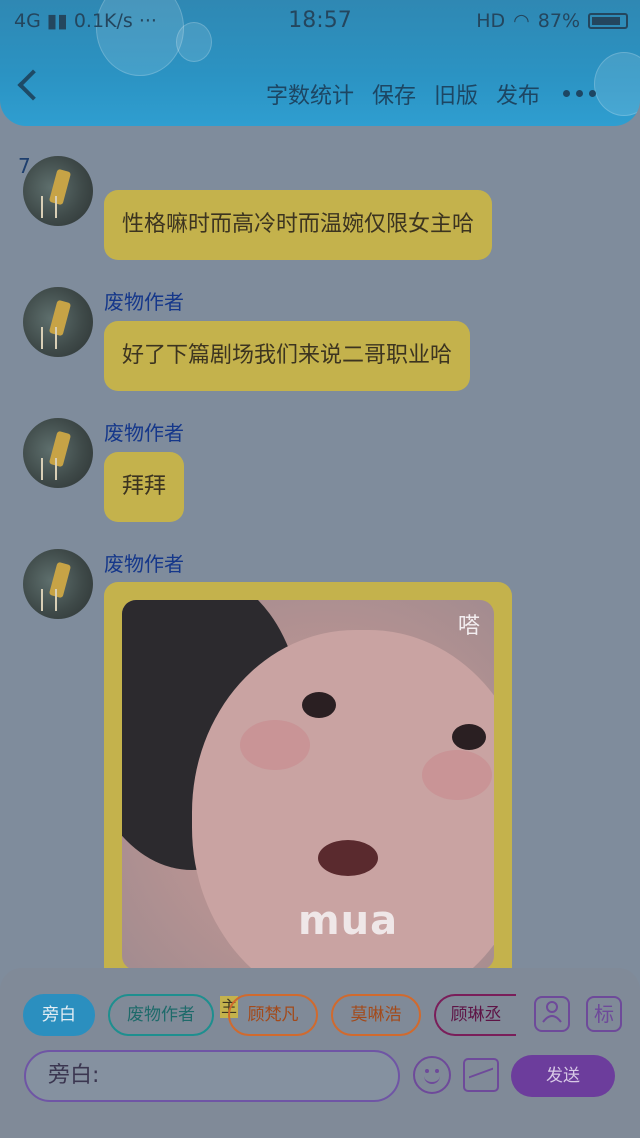  Describe the element at coordinates (432, 1075) in the screenshot. I see `emoji-icon` at that location.